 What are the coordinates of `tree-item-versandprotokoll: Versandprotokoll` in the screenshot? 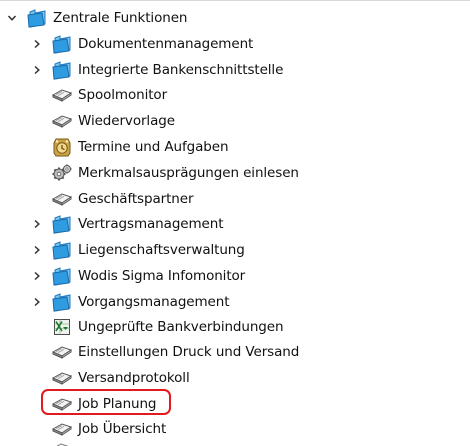 It's located at (120, 378).